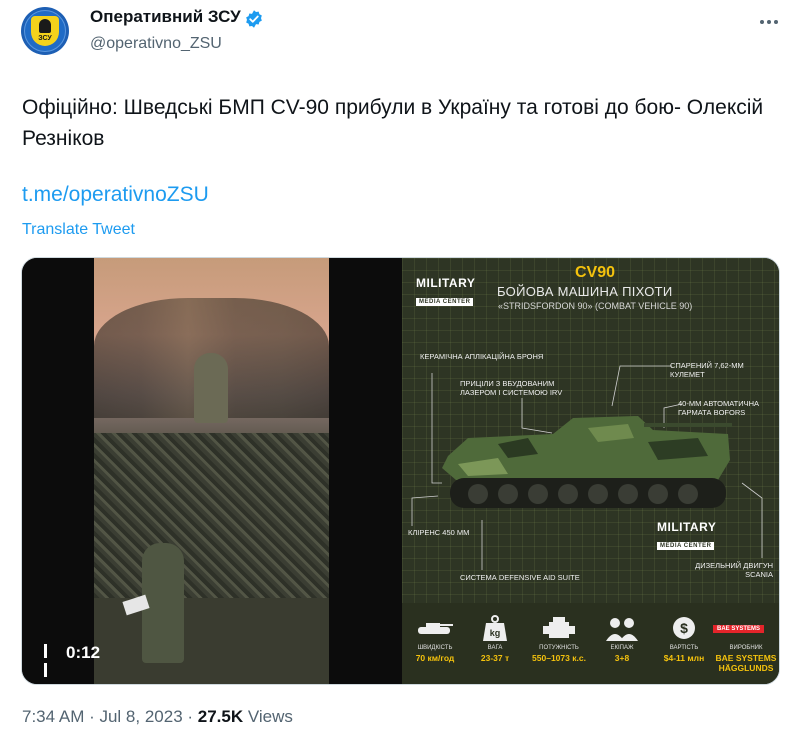 The height and width of the screenshot is (750, 797). I want to click on tank-icon, so click(435, 628).